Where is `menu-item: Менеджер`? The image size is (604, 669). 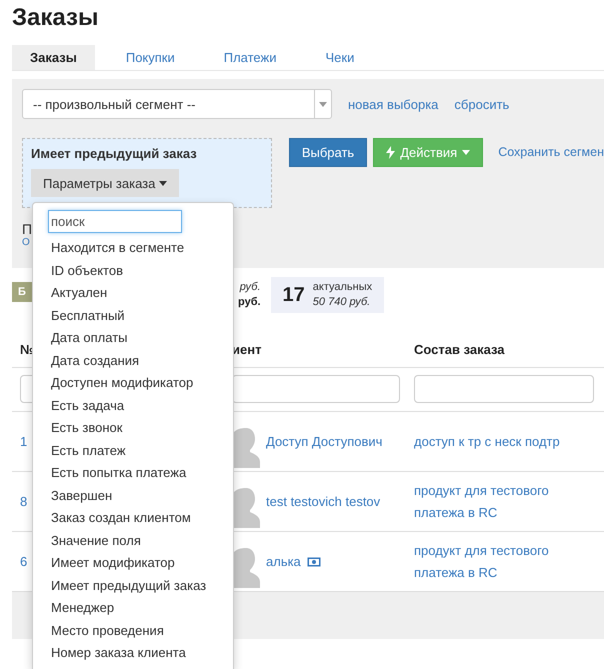
menu-item: Менеджер is located at coordinates (133, 608).